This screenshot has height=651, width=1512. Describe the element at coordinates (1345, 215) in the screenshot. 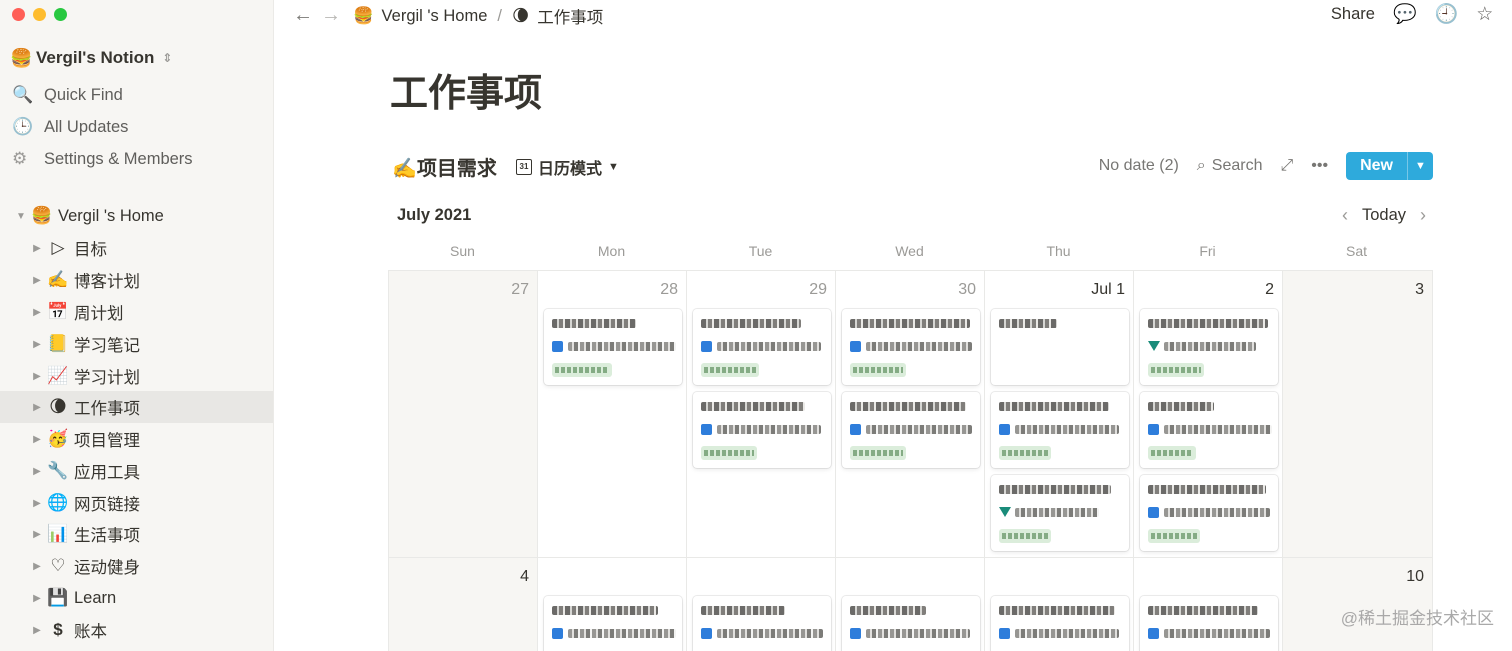

I see `chevron-left-icon: ‹` at that location.